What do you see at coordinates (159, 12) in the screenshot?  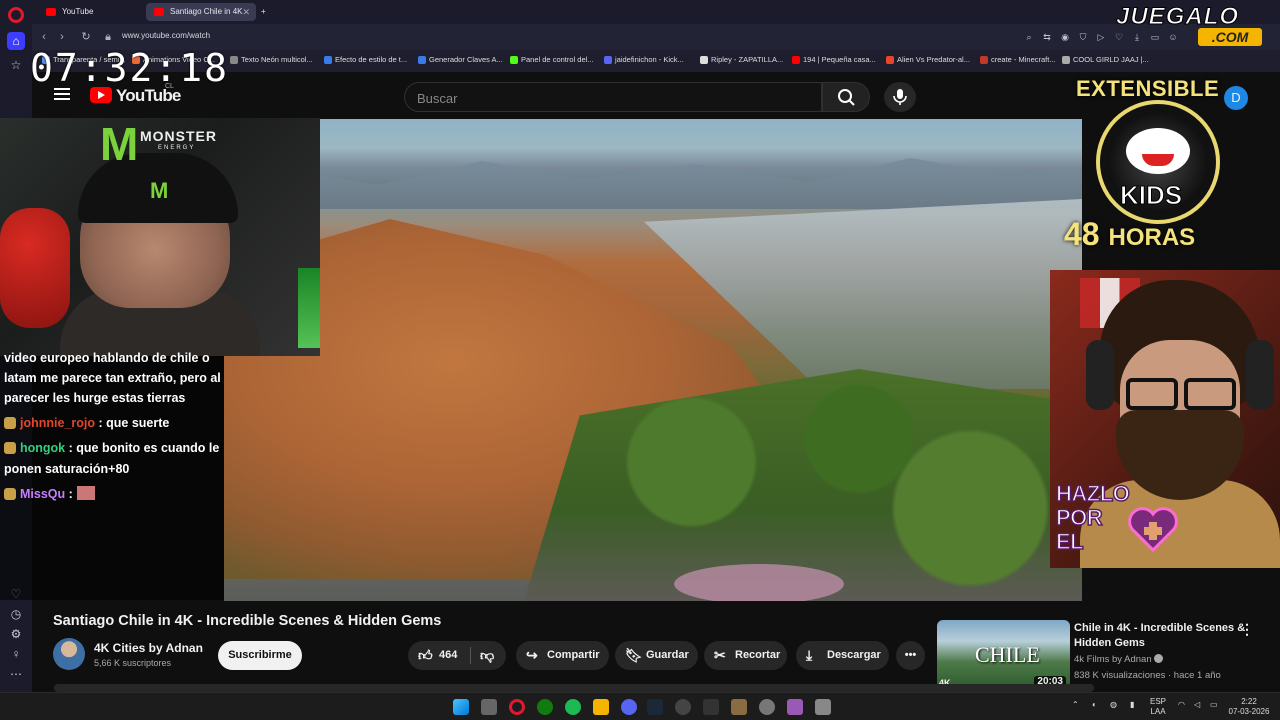 I see `youtube-favicon-icon` at bounding box center [159, 12].